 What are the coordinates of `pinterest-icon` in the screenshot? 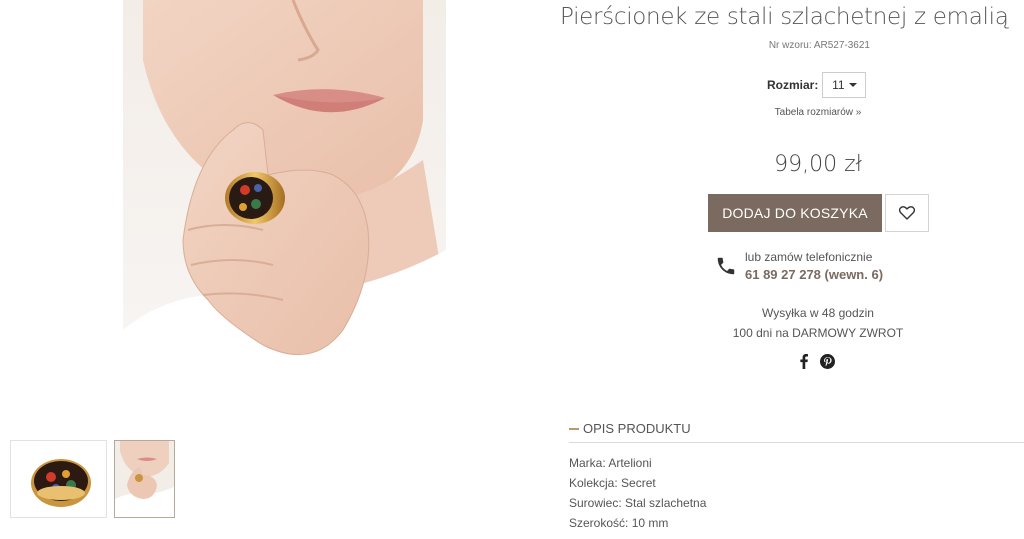 It's located at (827, 361).